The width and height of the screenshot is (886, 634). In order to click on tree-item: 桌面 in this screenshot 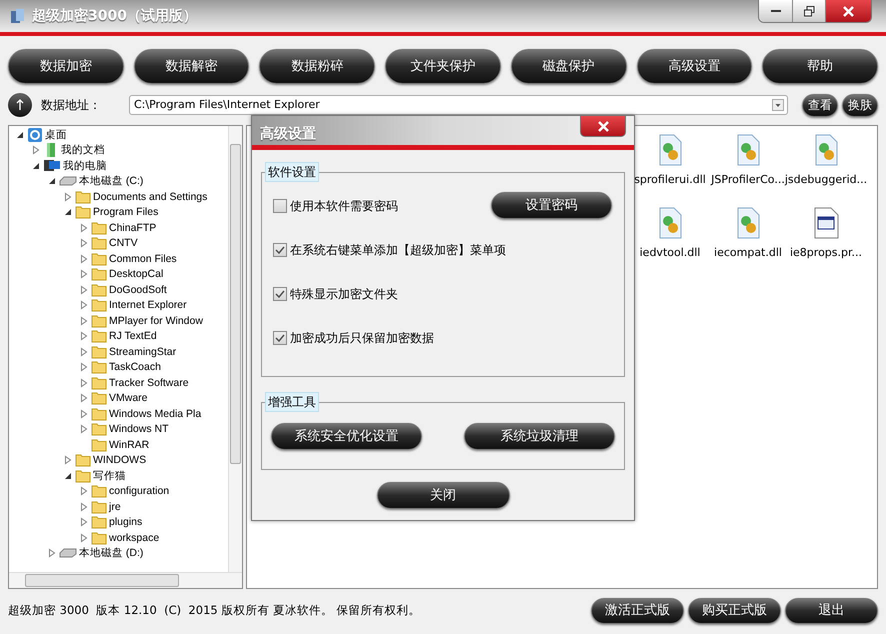, I will do `click(56, 135)`.